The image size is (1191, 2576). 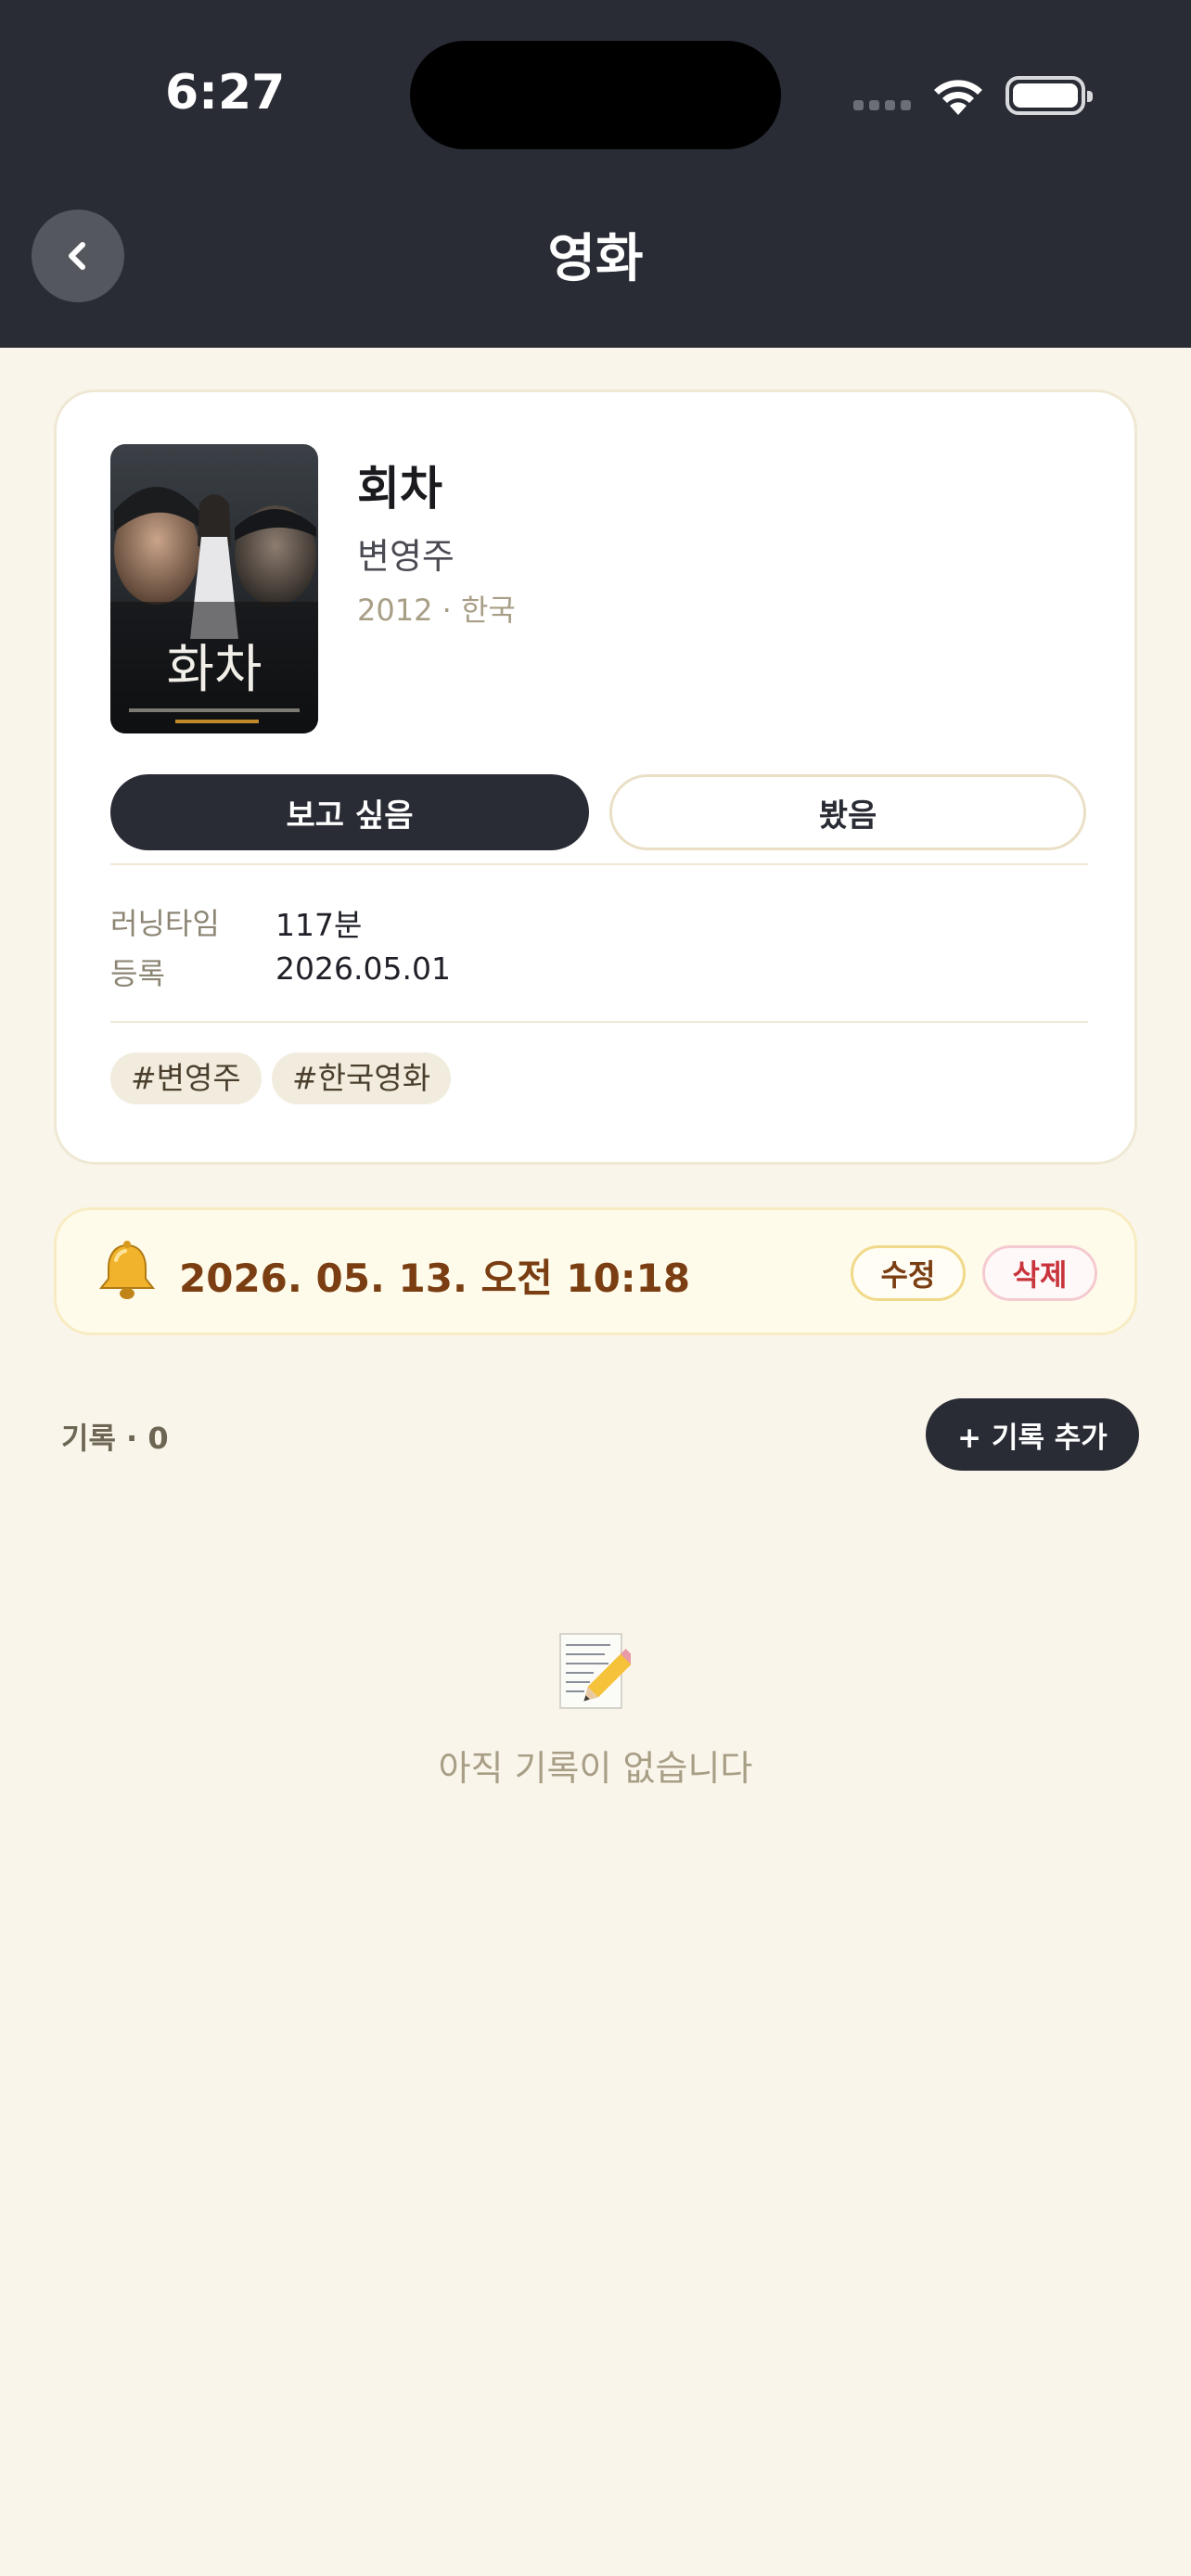 I want to click on page-title: 영화, so click(x=595, y=259).